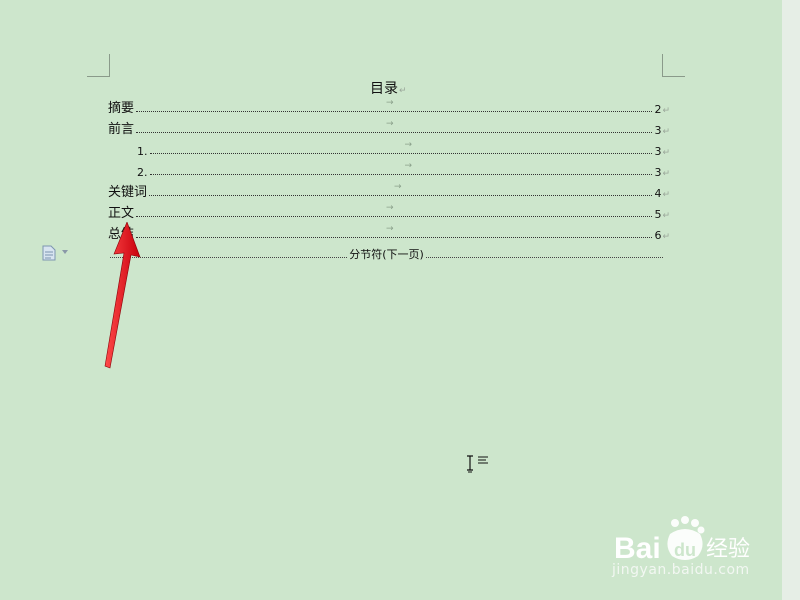  Describe the element at coordinates (658, 109) in the screenshot. I see `toc-entry-page: 2` at that location.